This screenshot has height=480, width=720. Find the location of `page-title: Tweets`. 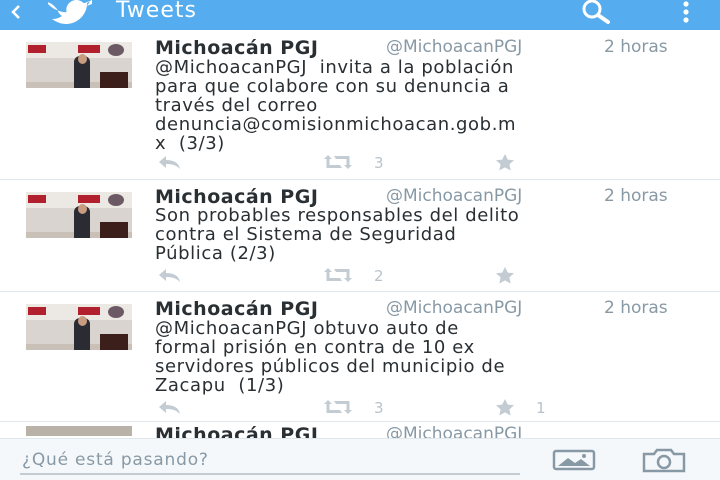

page-title: Tweets is located at coordinates (156, 11).